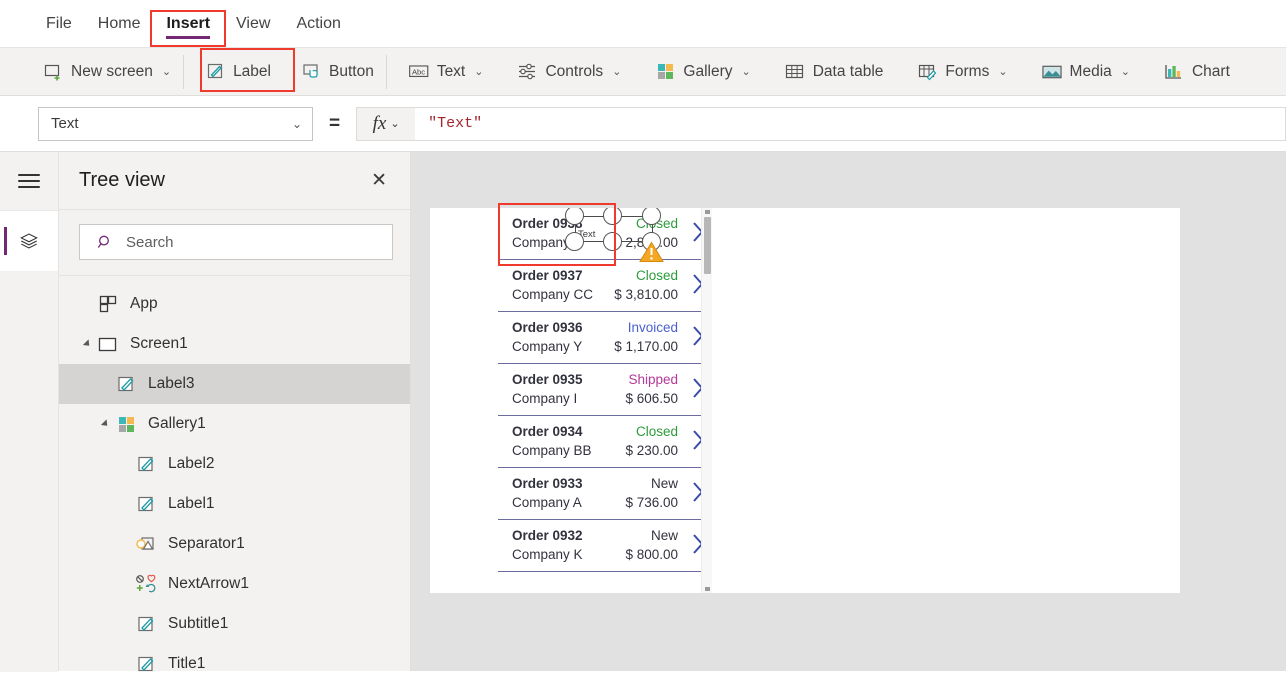 The width and height of the screenshot is (1286, 684). I want to click on ribbon-new-screen-button: New screen ⌄, so click(107, 72).